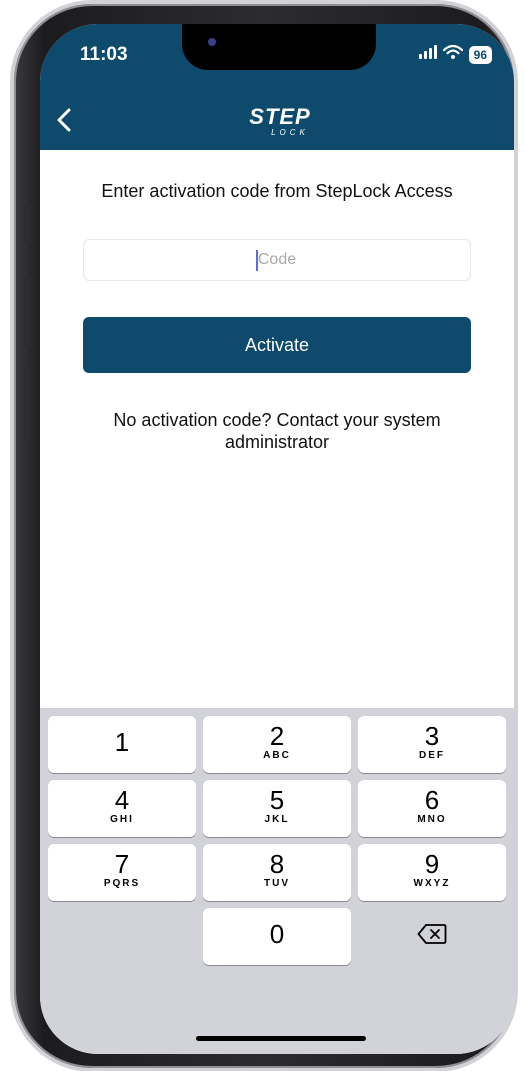 The height and width of the screenshot is (1071, 525). I want to click on volume-up-button, so click(27, 312).